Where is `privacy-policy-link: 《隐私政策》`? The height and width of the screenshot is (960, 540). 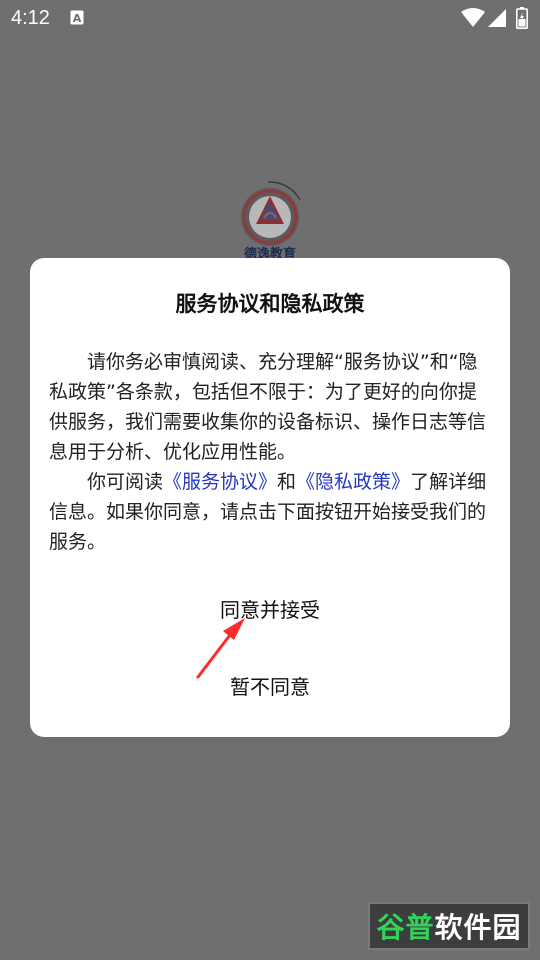 privacy-policy-link: 《隐私政策》 is located at coordinates (353, 482).